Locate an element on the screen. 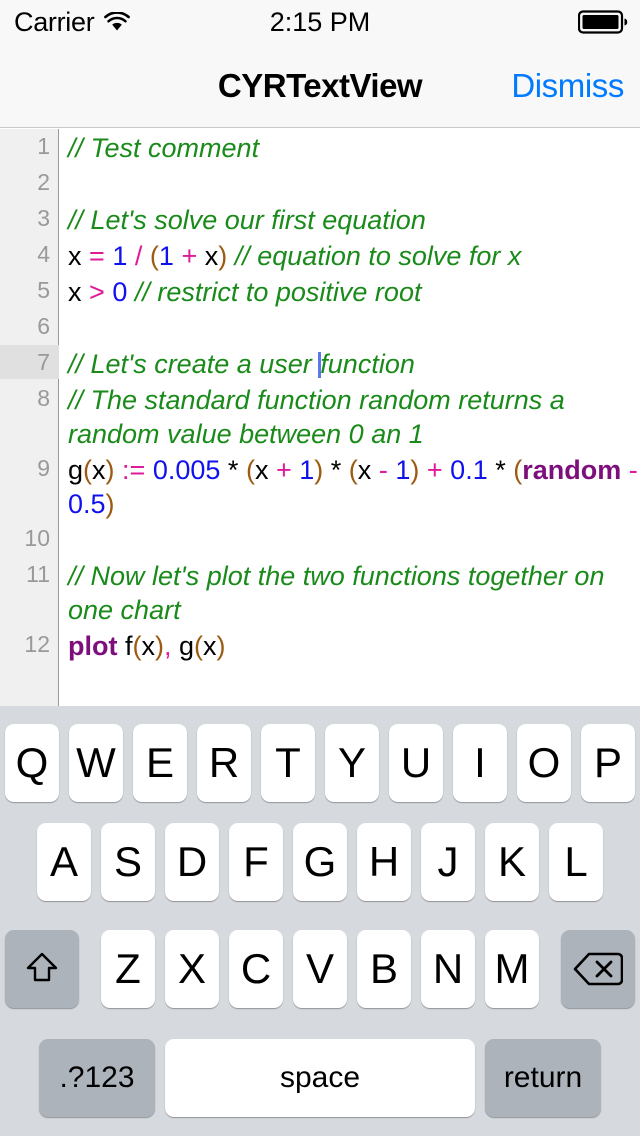 The height and width of the screenshot is (1136, 640). code-text: plot f(x), g(x) is located at coordinates (349, 645).